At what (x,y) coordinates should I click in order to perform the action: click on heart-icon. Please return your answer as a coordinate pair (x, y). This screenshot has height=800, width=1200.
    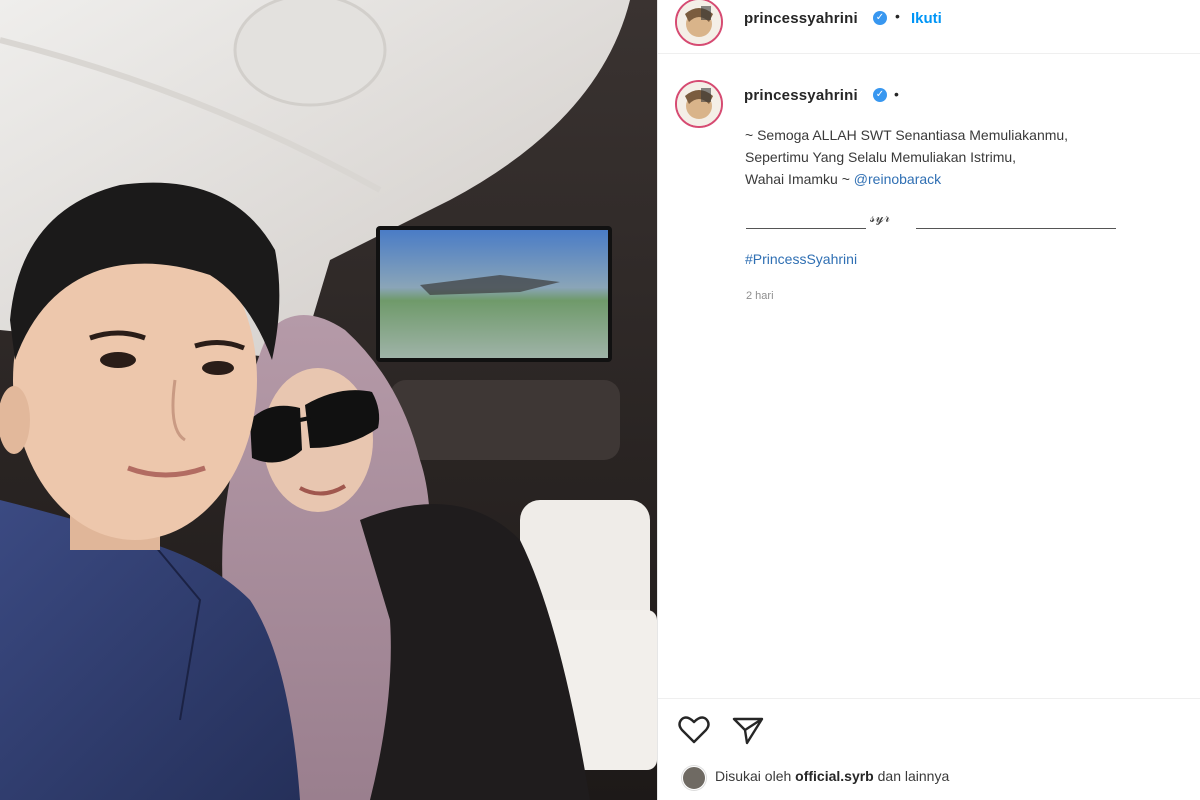
    Looking at the image, I should click on (694, 730).